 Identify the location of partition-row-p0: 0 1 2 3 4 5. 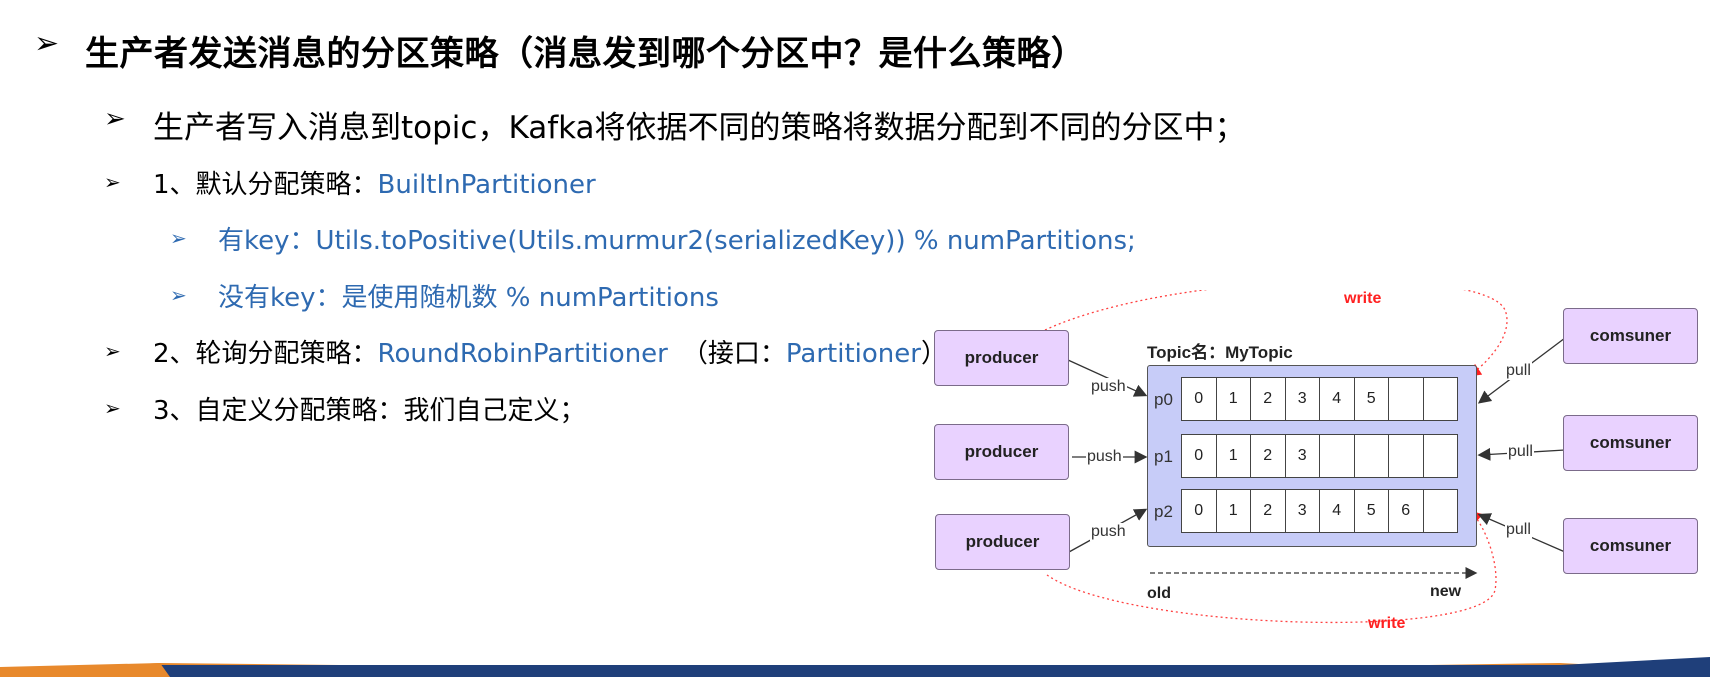
(1319, 399).